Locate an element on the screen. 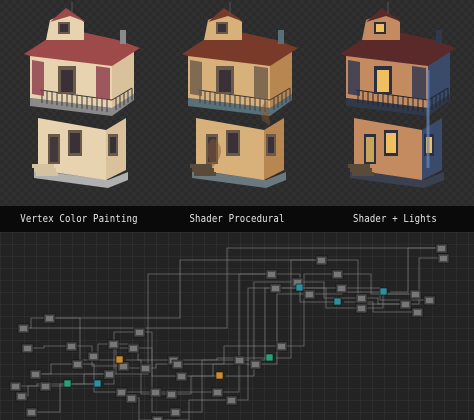 The image size is (474, 420). house-illustration is located at coordinates (398, 95).